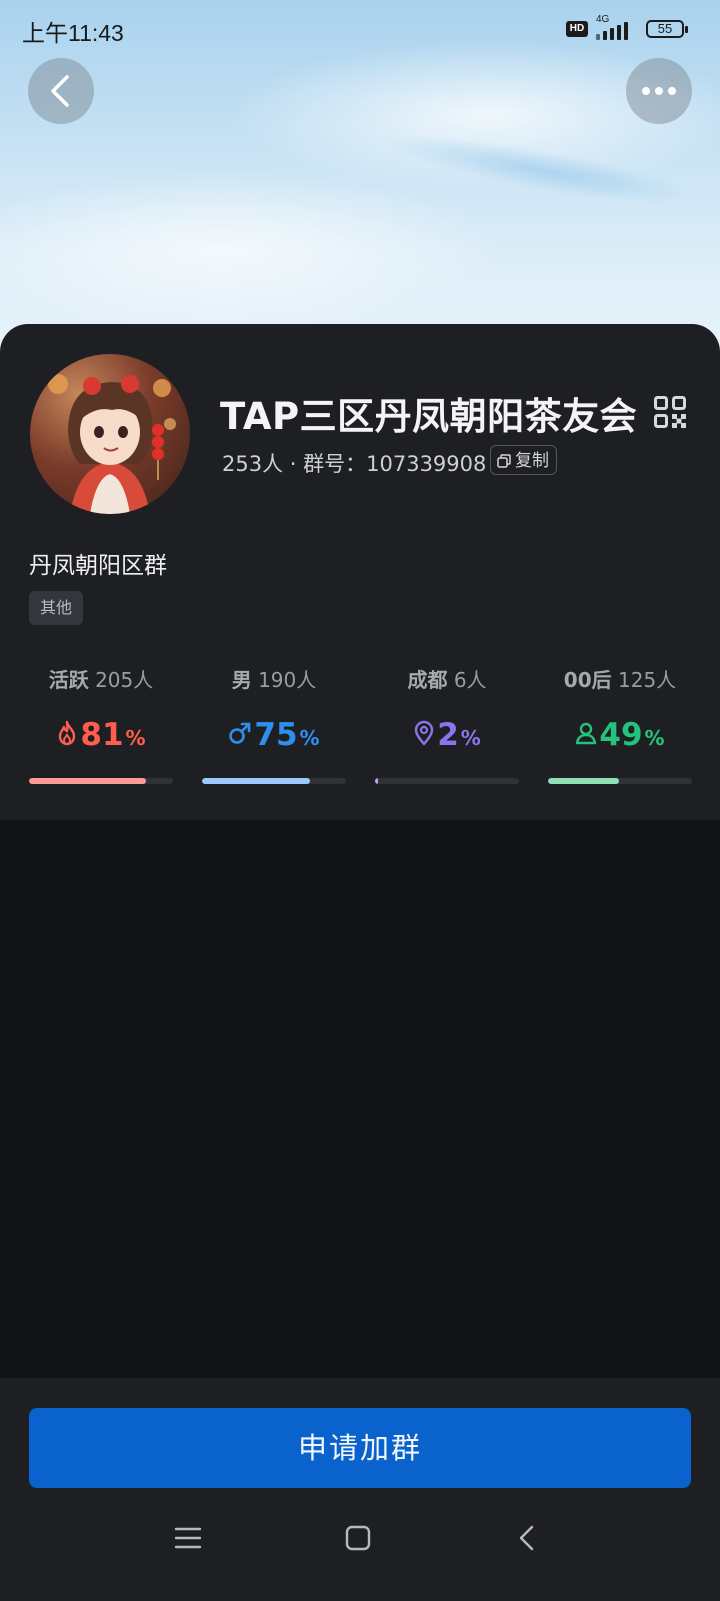 The height and width of the screenshot is (1601, 720). I want to click on join-group-button: 申请加群, so click(360, 1448).